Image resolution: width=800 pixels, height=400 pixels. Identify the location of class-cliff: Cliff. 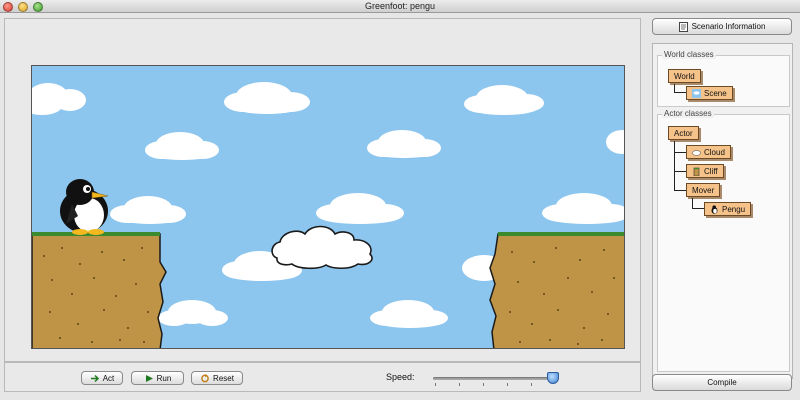
(705, 171).